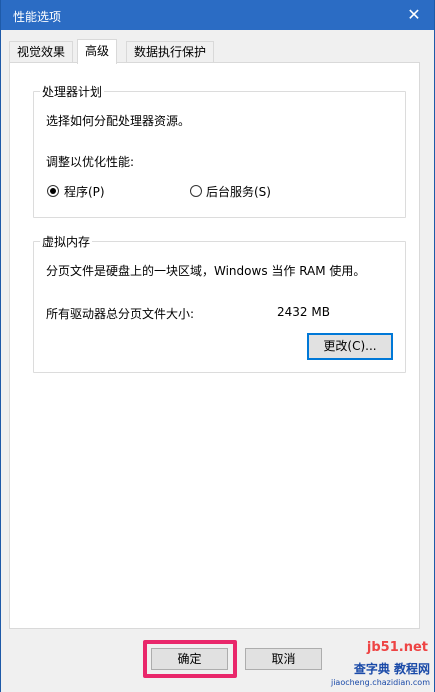  I want to click on watermark-top: jb51.net, so click(397, 647).